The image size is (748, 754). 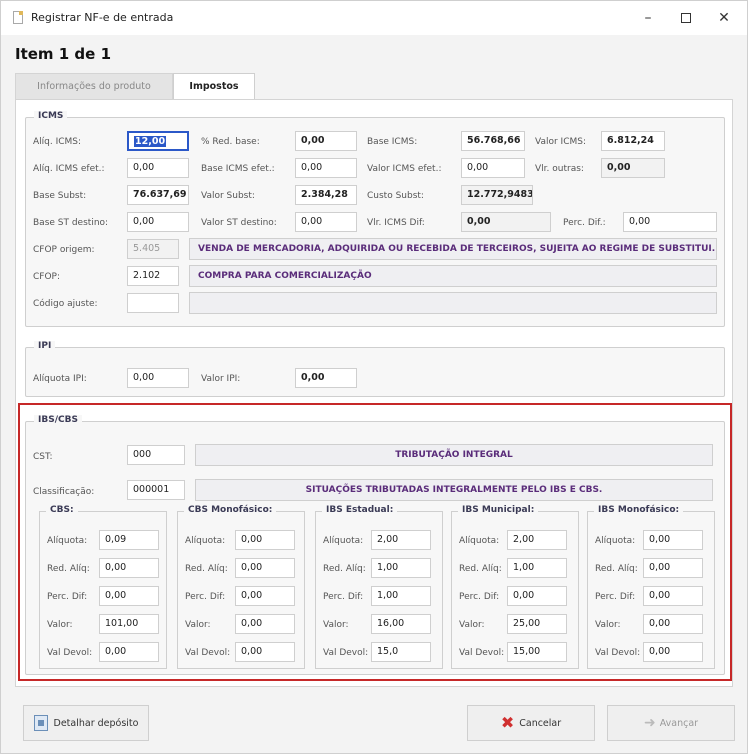 I want to click on aliq-icms-efet-label: Alíq. ICMS efet.:, so click(x=69, y=169).